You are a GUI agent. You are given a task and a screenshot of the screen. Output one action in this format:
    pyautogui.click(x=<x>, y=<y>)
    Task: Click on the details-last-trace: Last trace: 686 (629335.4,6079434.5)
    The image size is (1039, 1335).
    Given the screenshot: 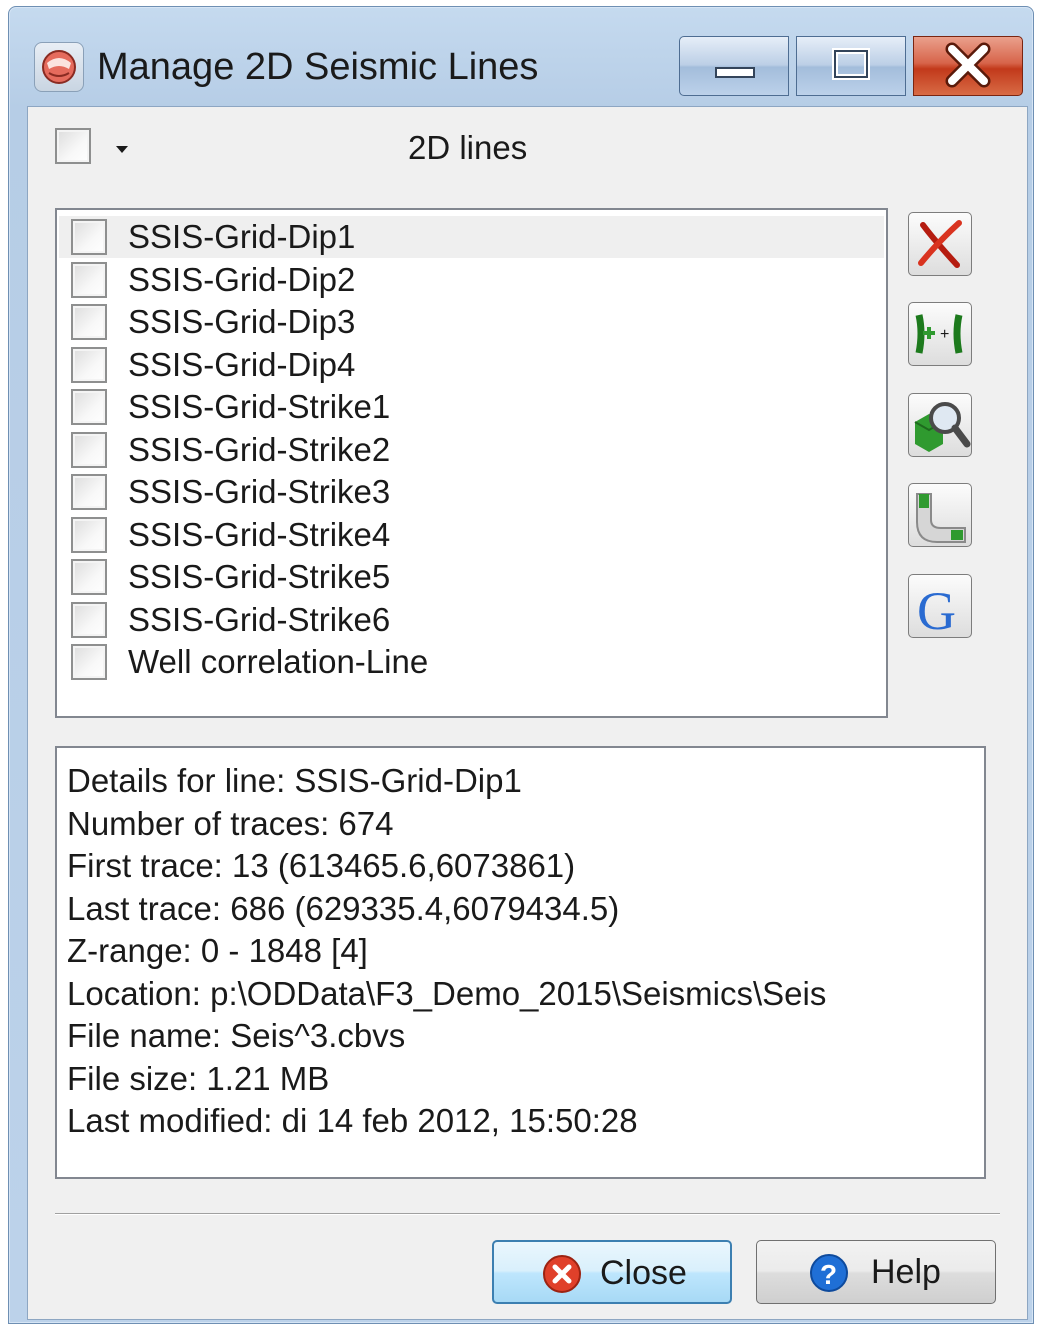 What is the action you would take?
    pyautogui.click(x=343, y=908)
    